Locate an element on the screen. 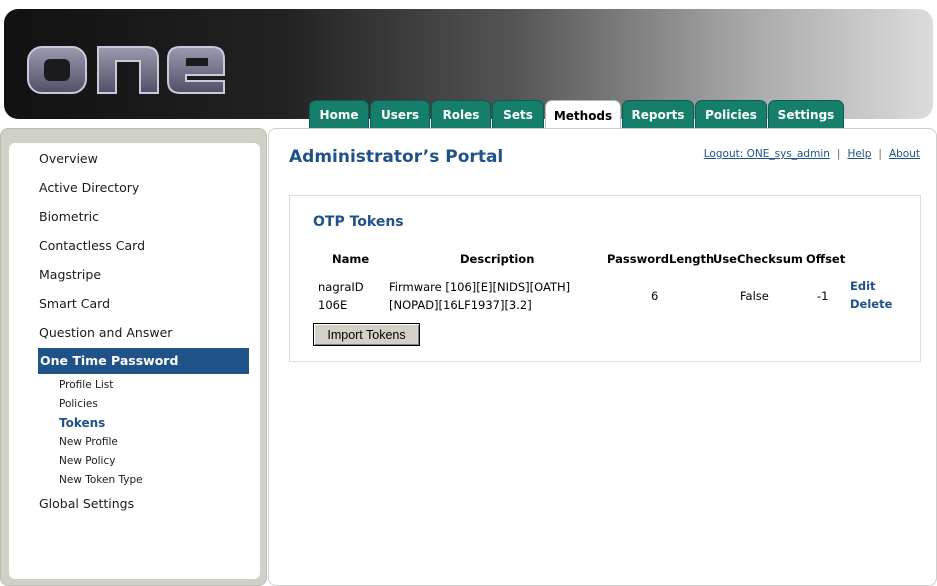 This screenshot has height=586, width=937. token-description-line2: [NOPAD][16LF1937][3.2] is located at coordinates (460, 305).